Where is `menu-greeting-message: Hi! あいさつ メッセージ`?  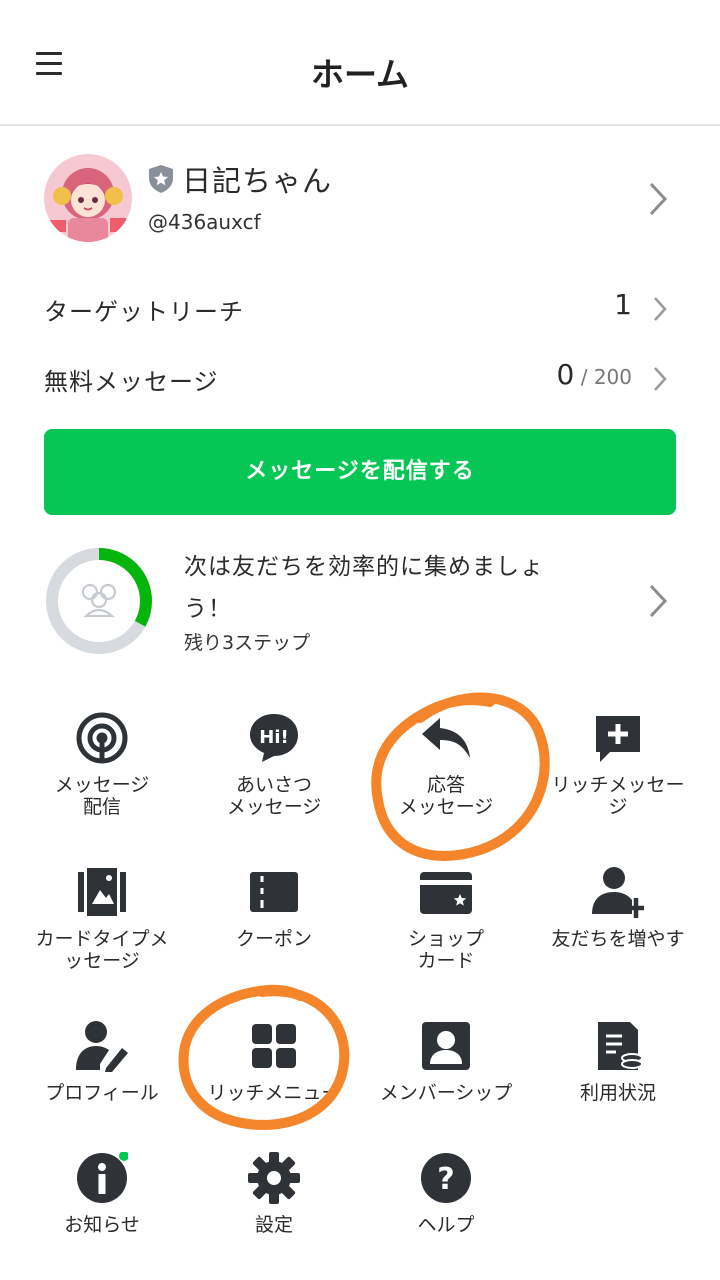 menu-greeting-message: Hi! あいさつ メッセージ is located at coordinates (274, 777).